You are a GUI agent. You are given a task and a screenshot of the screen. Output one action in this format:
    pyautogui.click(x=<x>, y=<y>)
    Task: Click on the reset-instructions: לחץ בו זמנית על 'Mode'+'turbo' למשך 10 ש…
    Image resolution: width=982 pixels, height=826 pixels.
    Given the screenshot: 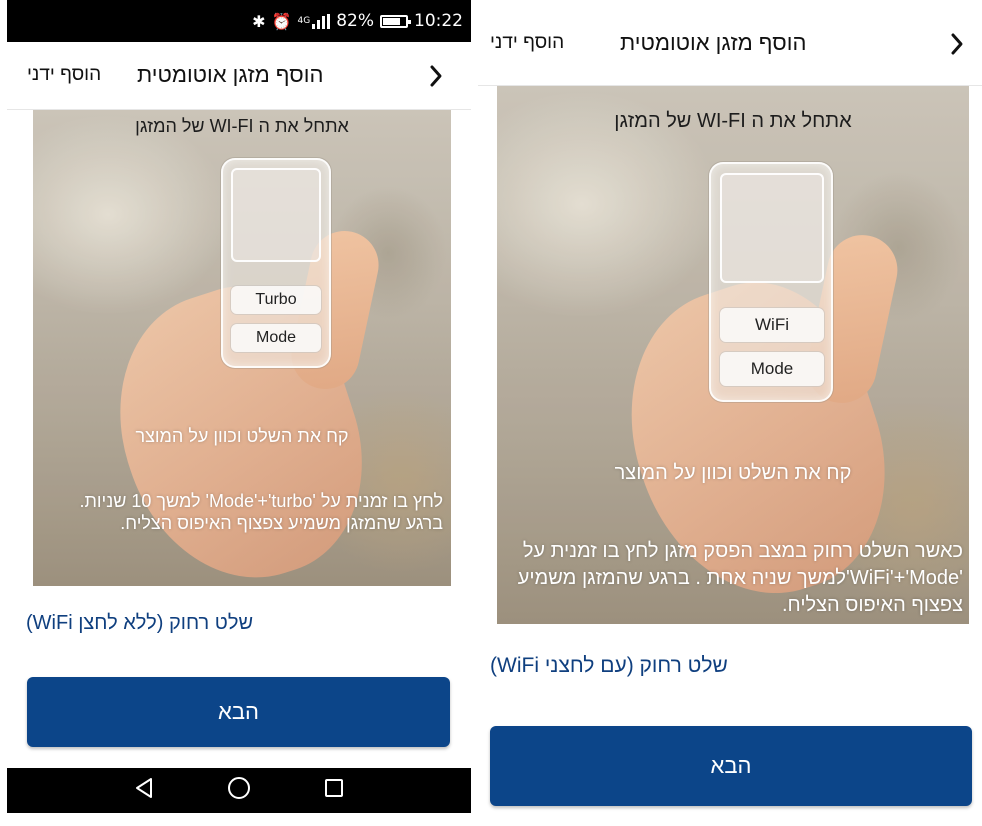 What is the action you would take?
    pyautogui.click(x=261, y=512)
    